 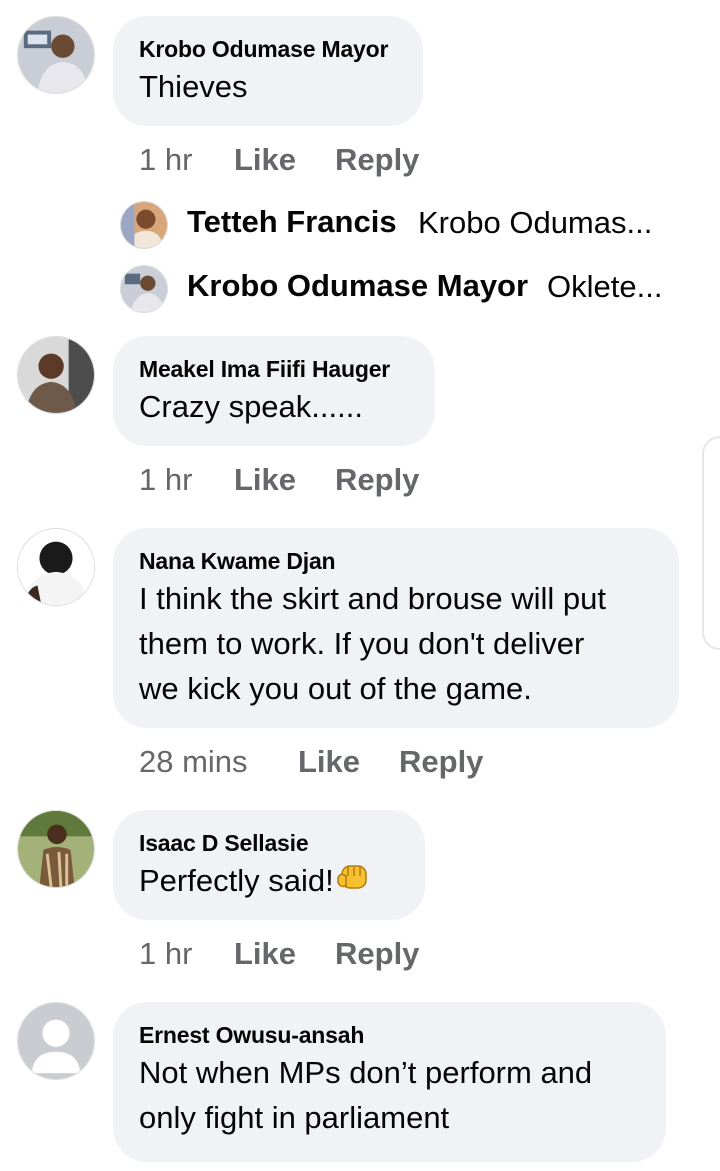 What do you see at coordinates (236, 880) in the screenshot?
I see `comment-text-content: Perfectly said!` at bounding box center [236, 880].